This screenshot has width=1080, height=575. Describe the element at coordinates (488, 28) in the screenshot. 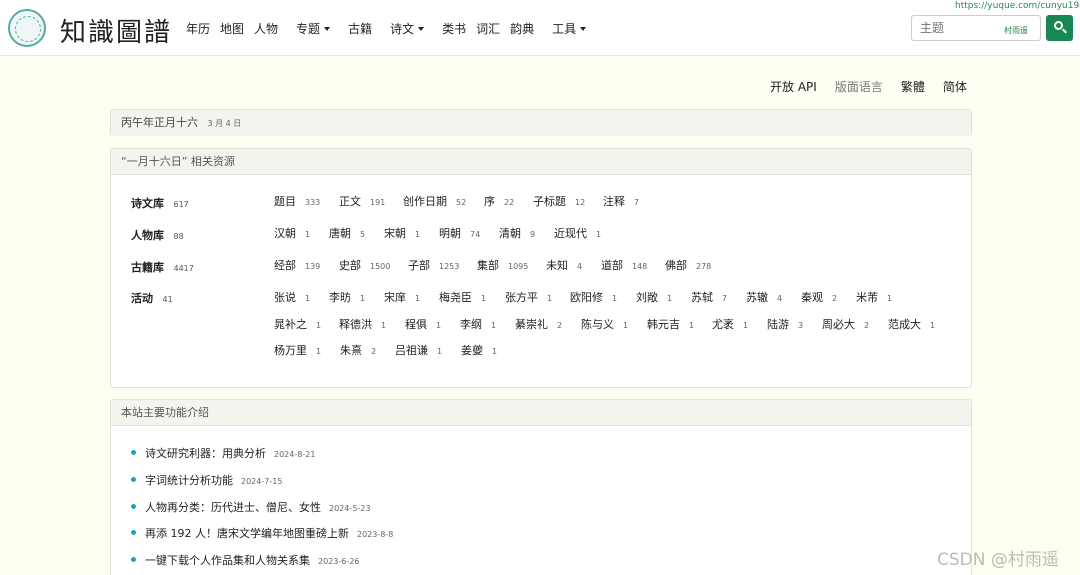

I see `nav-item-vocabulary: 词汇` at that location.